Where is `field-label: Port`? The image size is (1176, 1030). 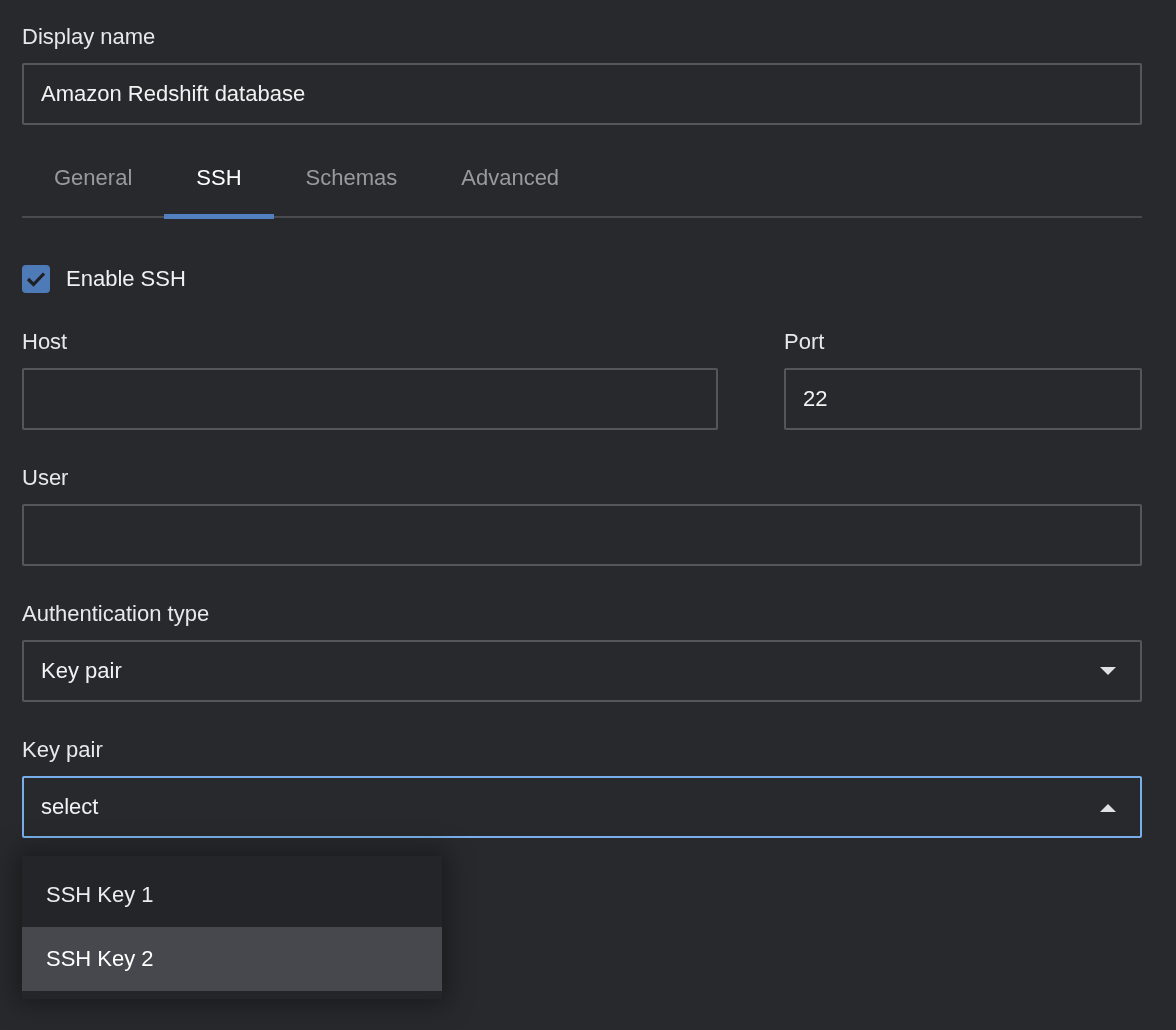 field-label: Port is located at coordinates (804, 342).